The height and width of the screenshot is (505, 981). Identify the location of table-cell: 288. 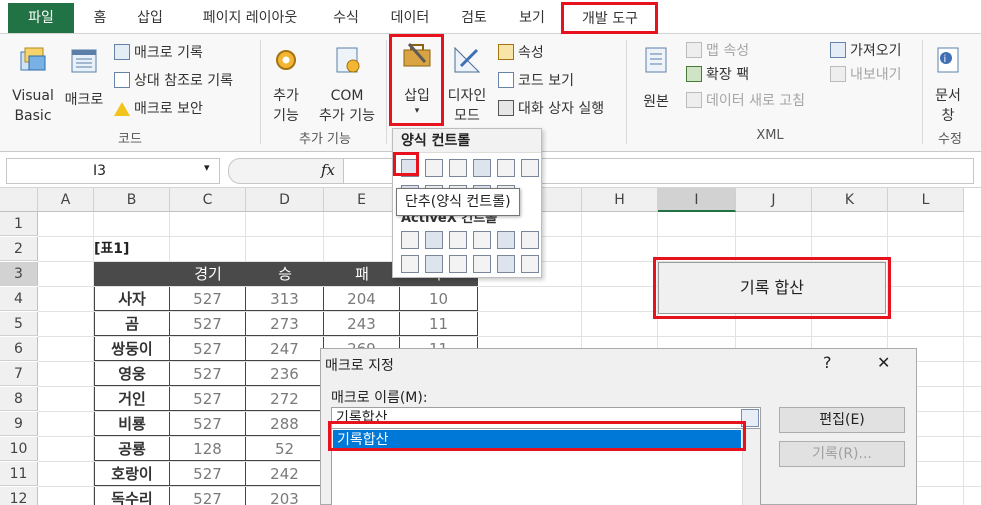
(285, 424).